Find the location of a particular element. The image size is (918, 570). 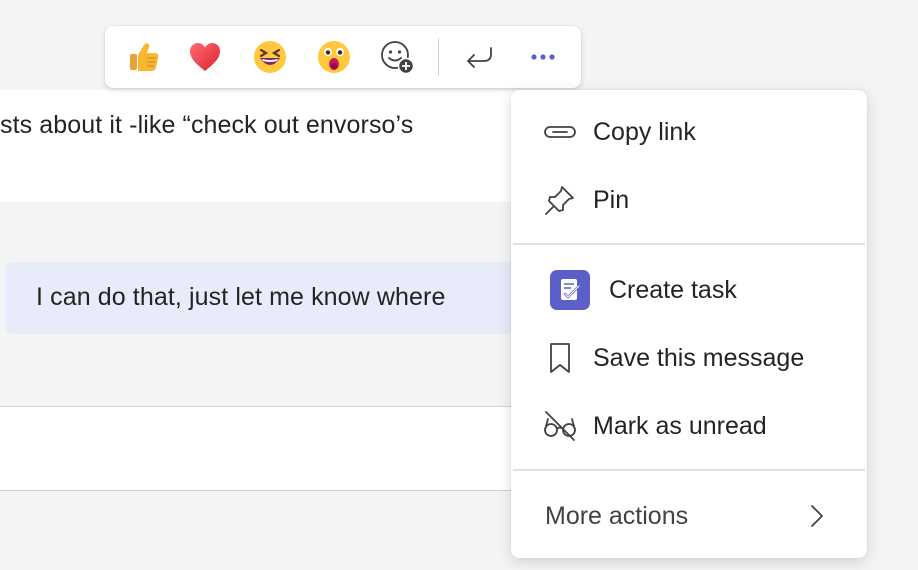

create-task-label: Create task is located at coordinates (673, 290).